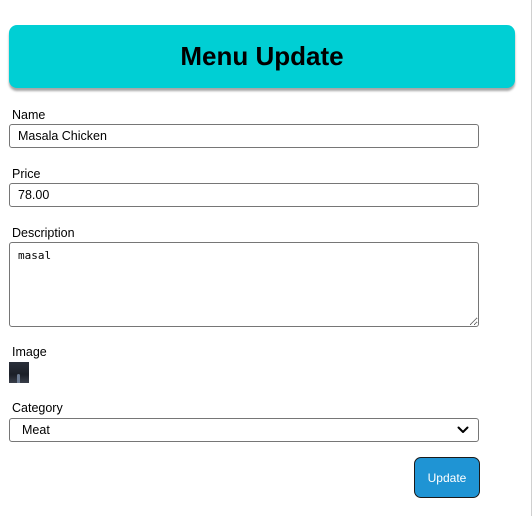 This screenshot has width=532, height=516. What do you see at coordinates (19, 372) in the screenshot?
I see `image-thumbnail` at bounding box center [19, 372].